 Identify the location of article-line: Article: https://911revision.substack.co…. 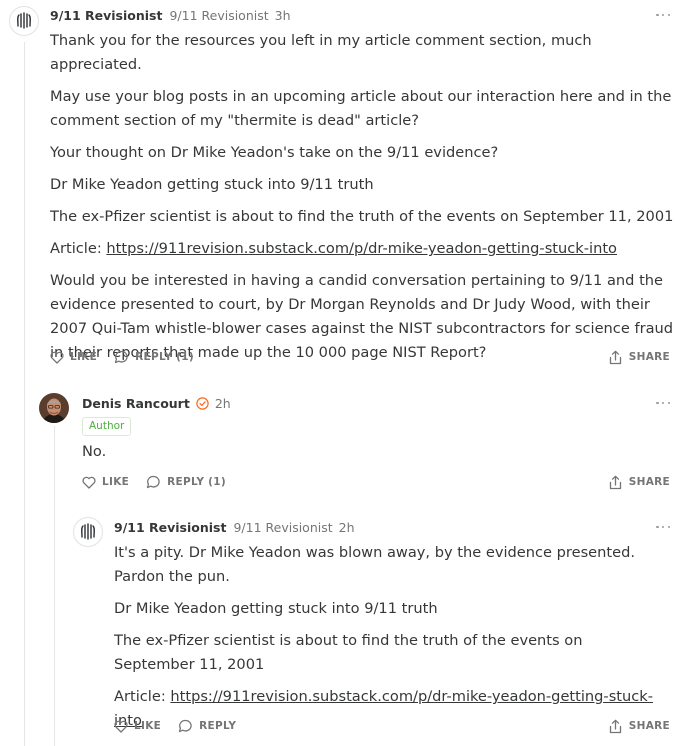
(365, 249).